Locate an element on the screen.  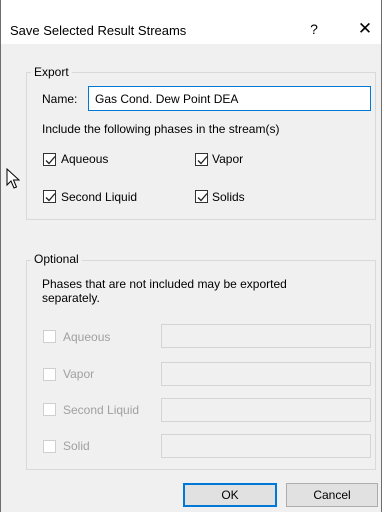
optional-second-liquid-label: Second Liquid is located at coordinates (101, 410).